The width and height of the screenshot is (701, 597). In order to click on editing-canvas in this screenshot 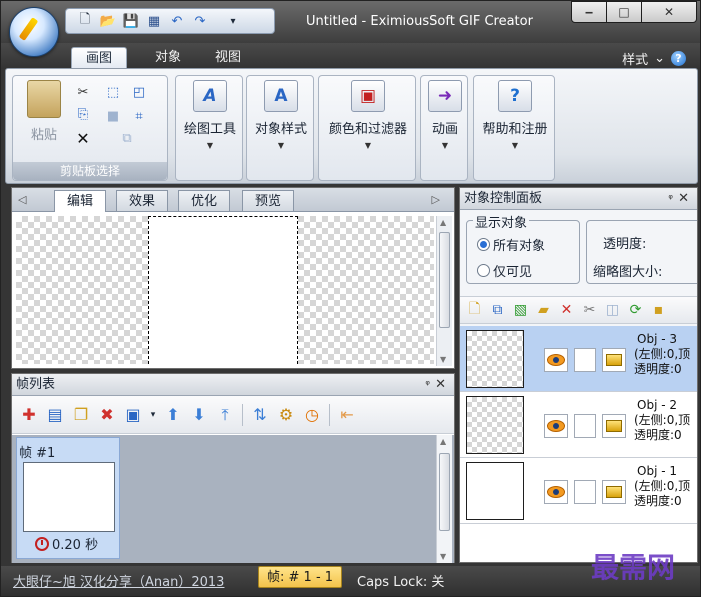, I will do `click(225, 290)`.